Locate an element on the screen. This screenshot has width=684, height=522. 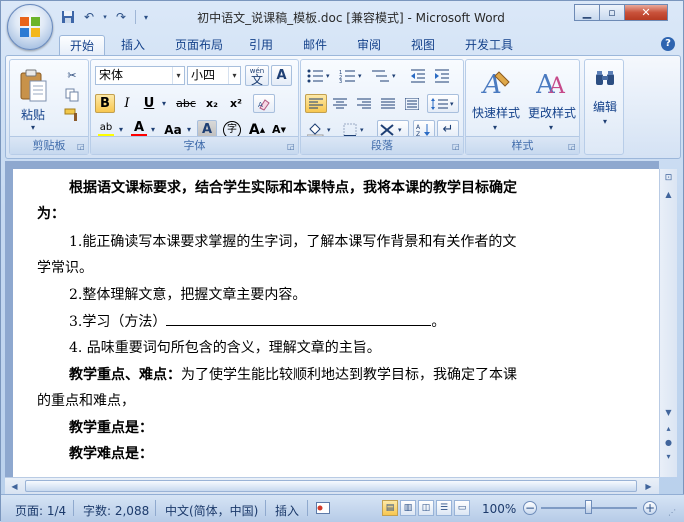
zoom-level: 100% is located at coordinates (499, 509).